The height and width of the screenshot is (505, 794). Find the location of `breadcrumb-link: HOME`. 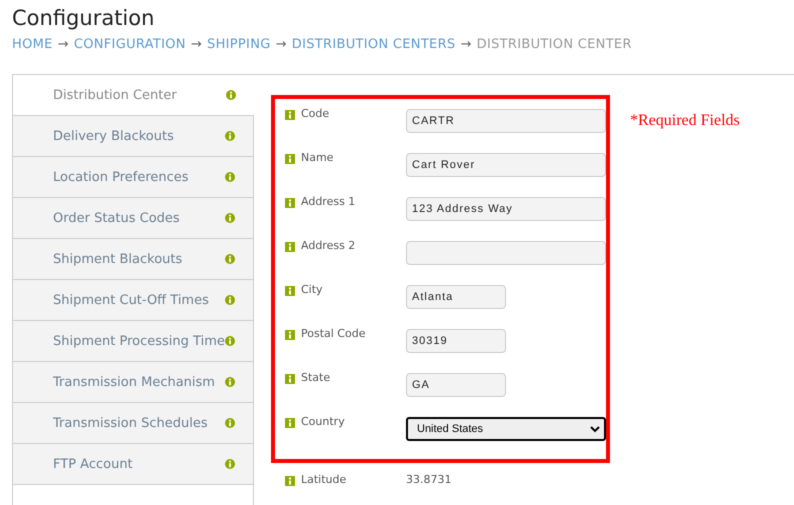

breadcrumb-link: HOME is located at coordinates (32, 45).